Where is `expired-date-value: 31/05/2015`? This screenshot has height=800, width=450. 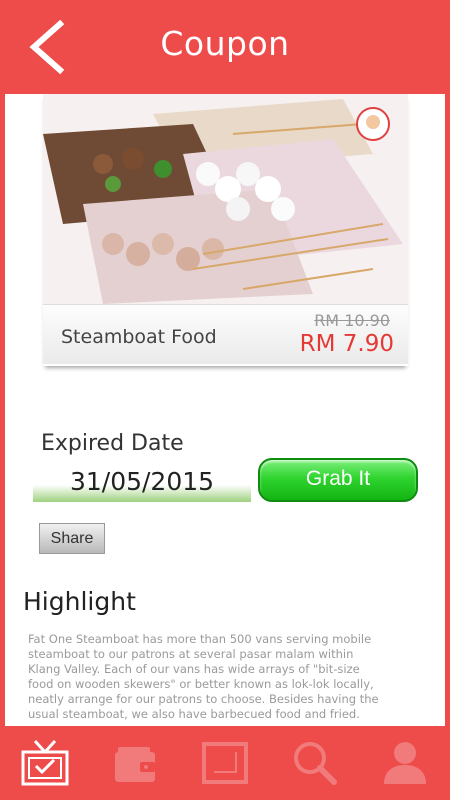
expired-date-value: 31/05/2015 is located at coordinates (142, 481).